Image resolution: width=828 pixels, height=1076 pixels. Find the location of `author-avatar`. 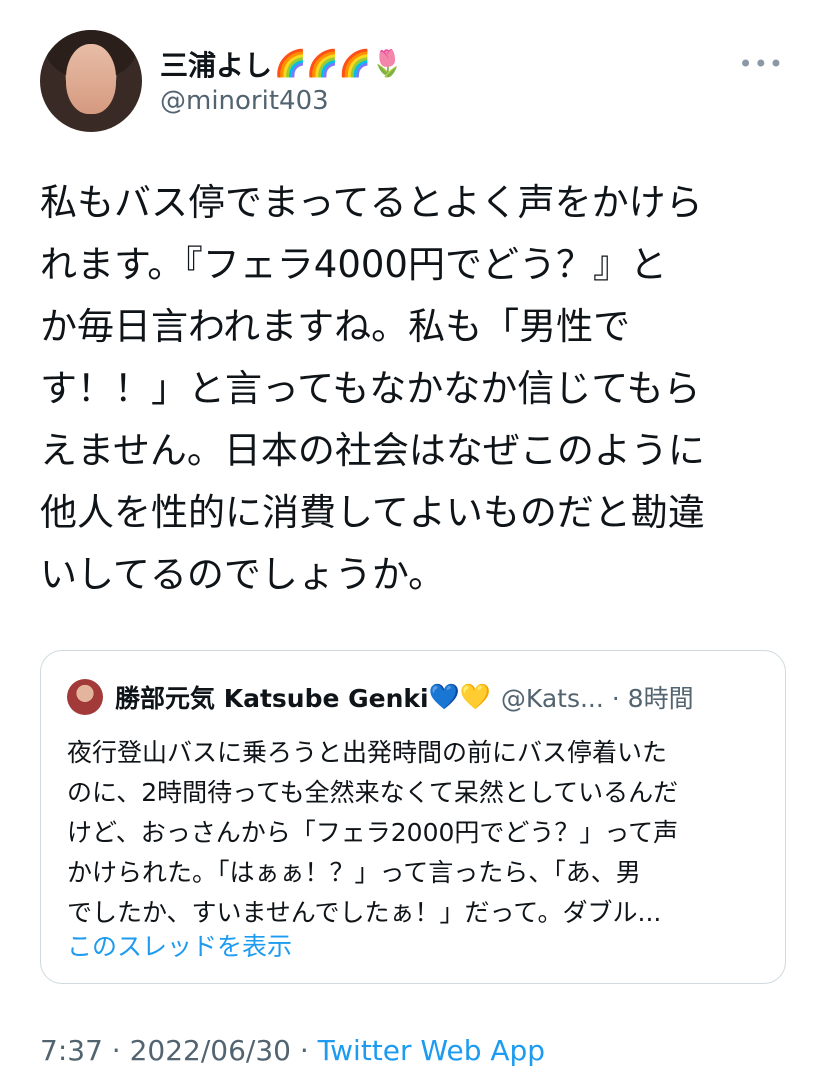

author-avatar is located at coordinates (91, 81).